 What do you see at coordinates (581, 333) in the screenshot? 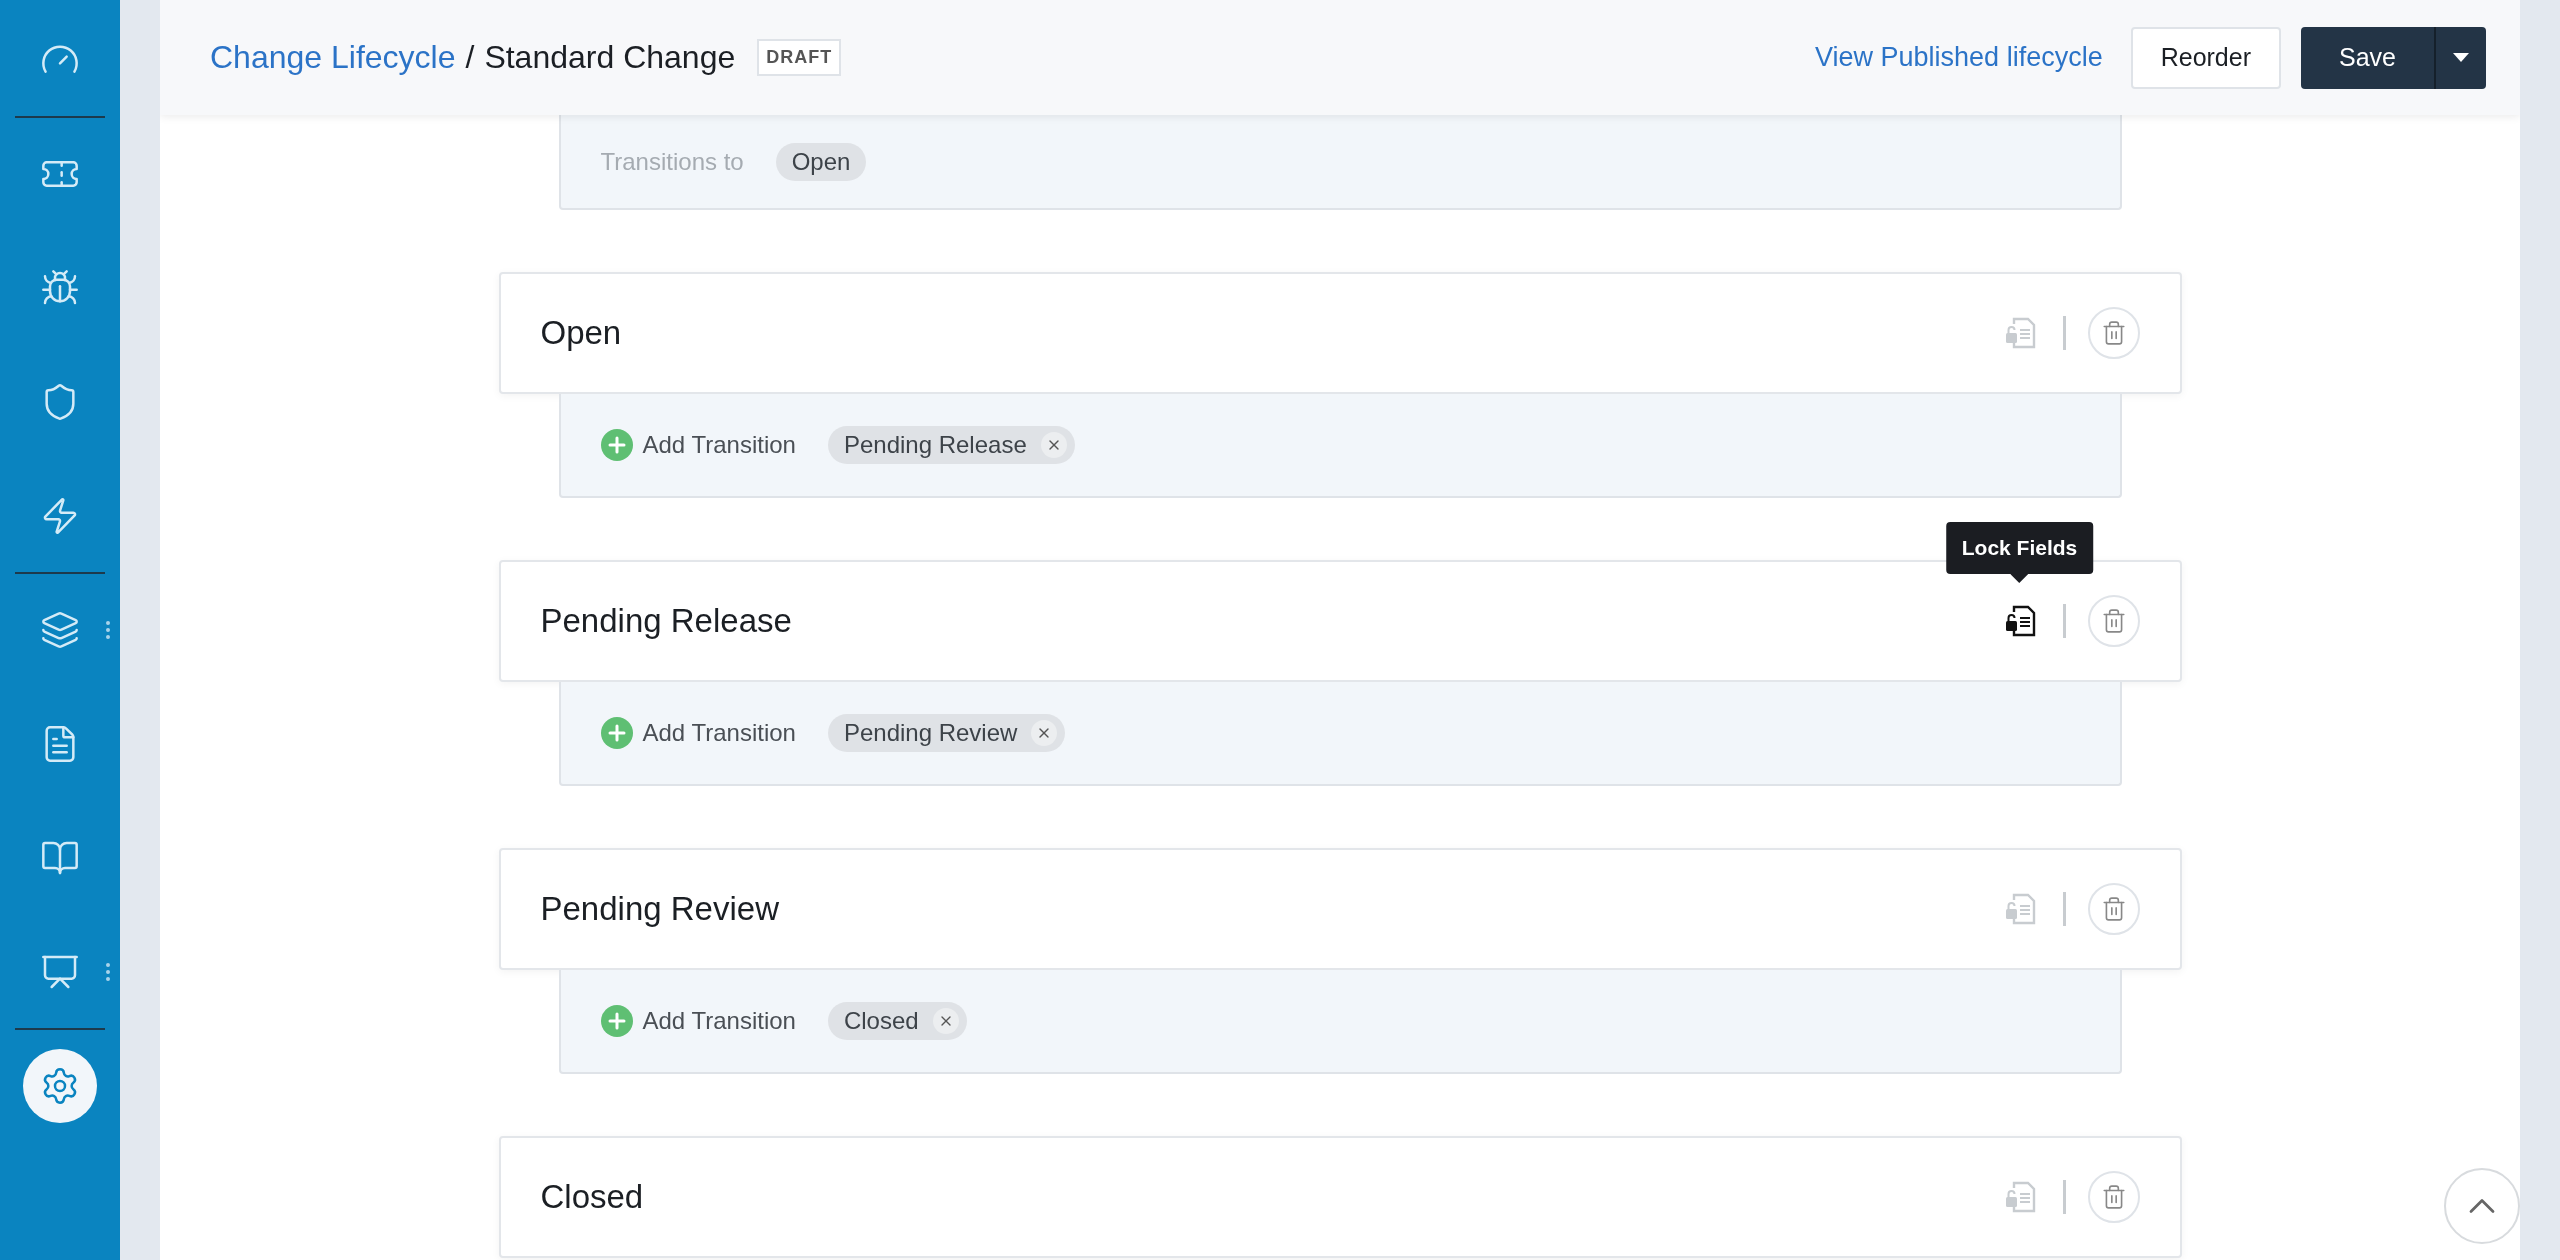
I see `state-name: Open` at bounding box center [581, 333].